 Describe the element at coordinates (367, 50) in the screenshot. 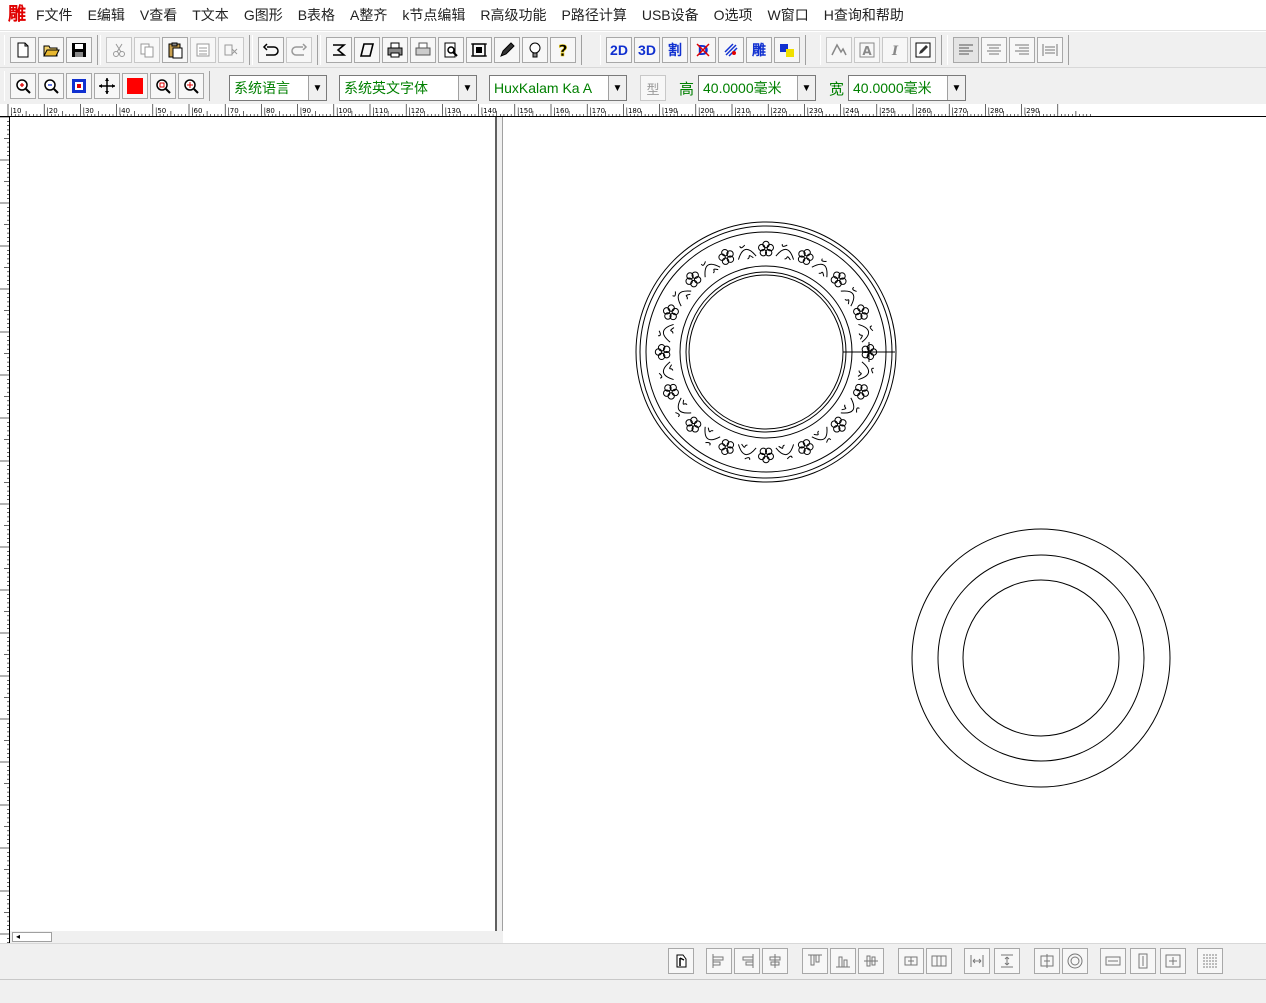

I see `italic-frame-icon` at that location.